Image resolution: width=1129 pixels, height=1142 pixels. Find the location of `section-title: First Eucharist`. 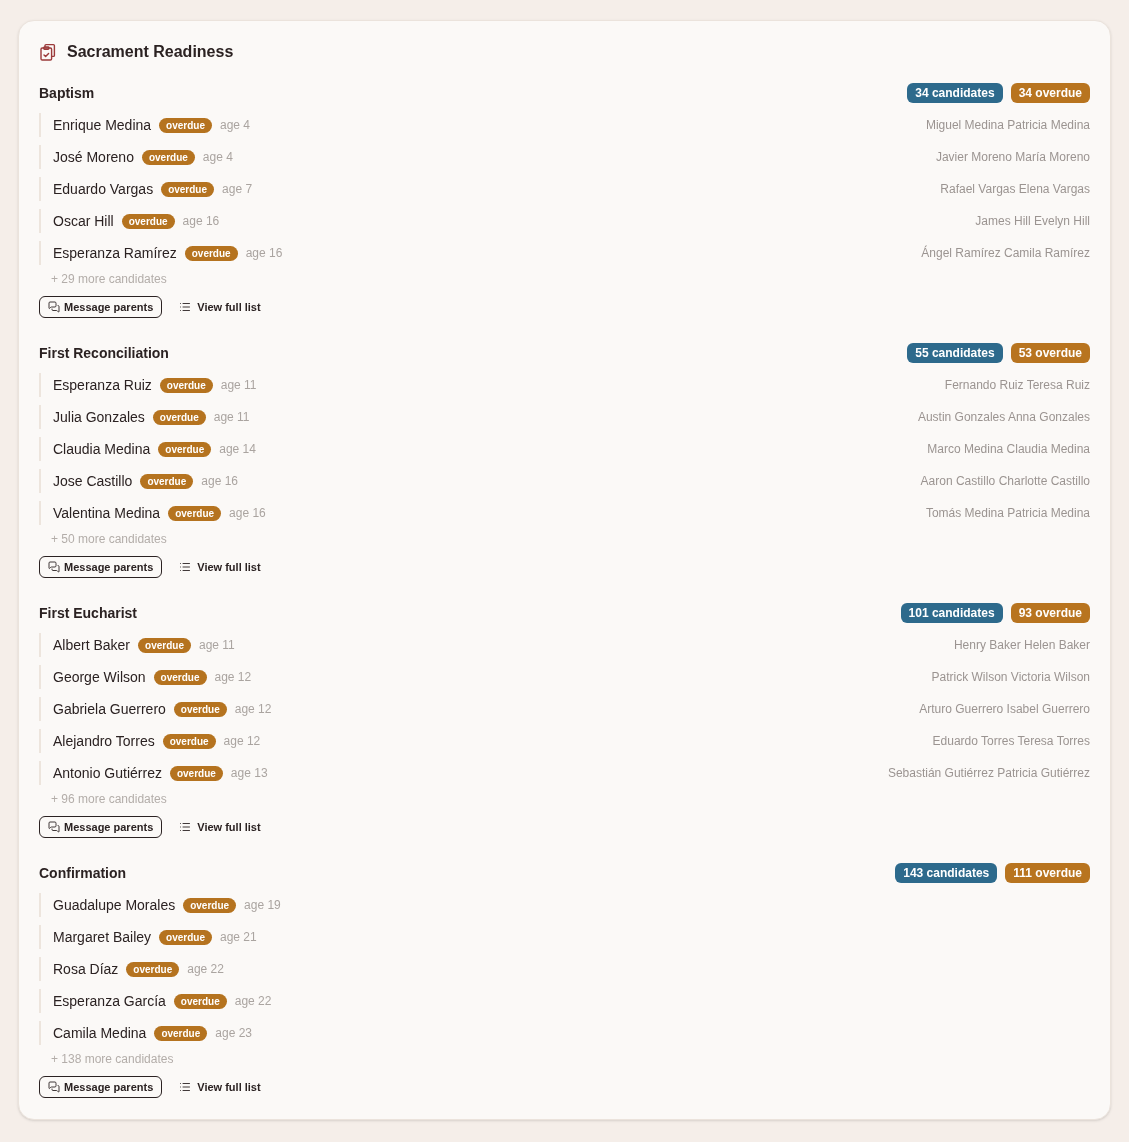

section-title: First Eucharist is located at coordinates (88, 613).